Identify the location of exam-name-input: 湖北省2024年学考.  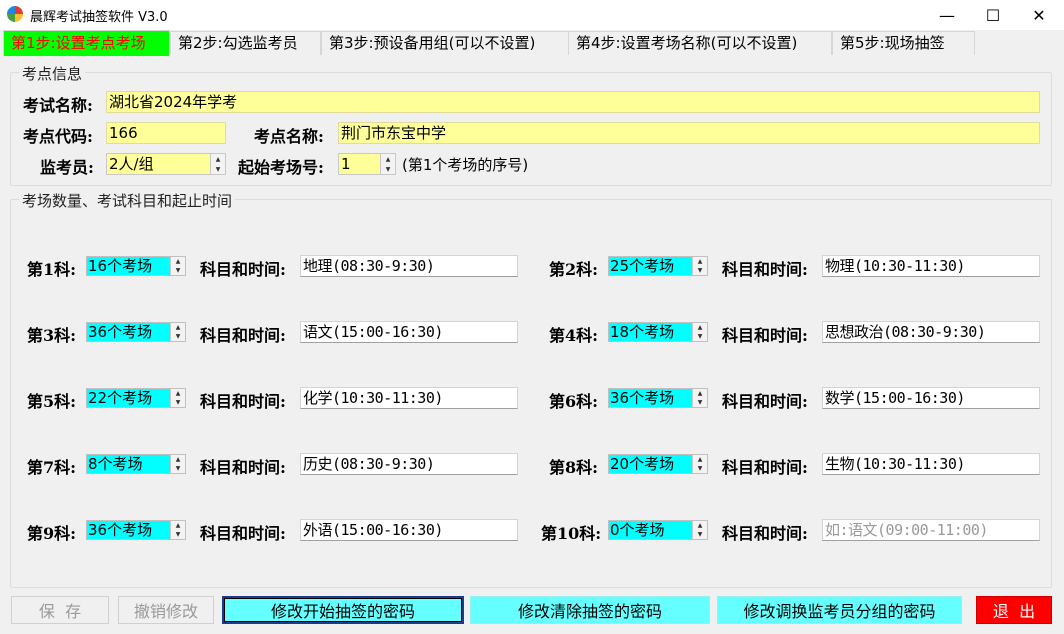
(573, 102).